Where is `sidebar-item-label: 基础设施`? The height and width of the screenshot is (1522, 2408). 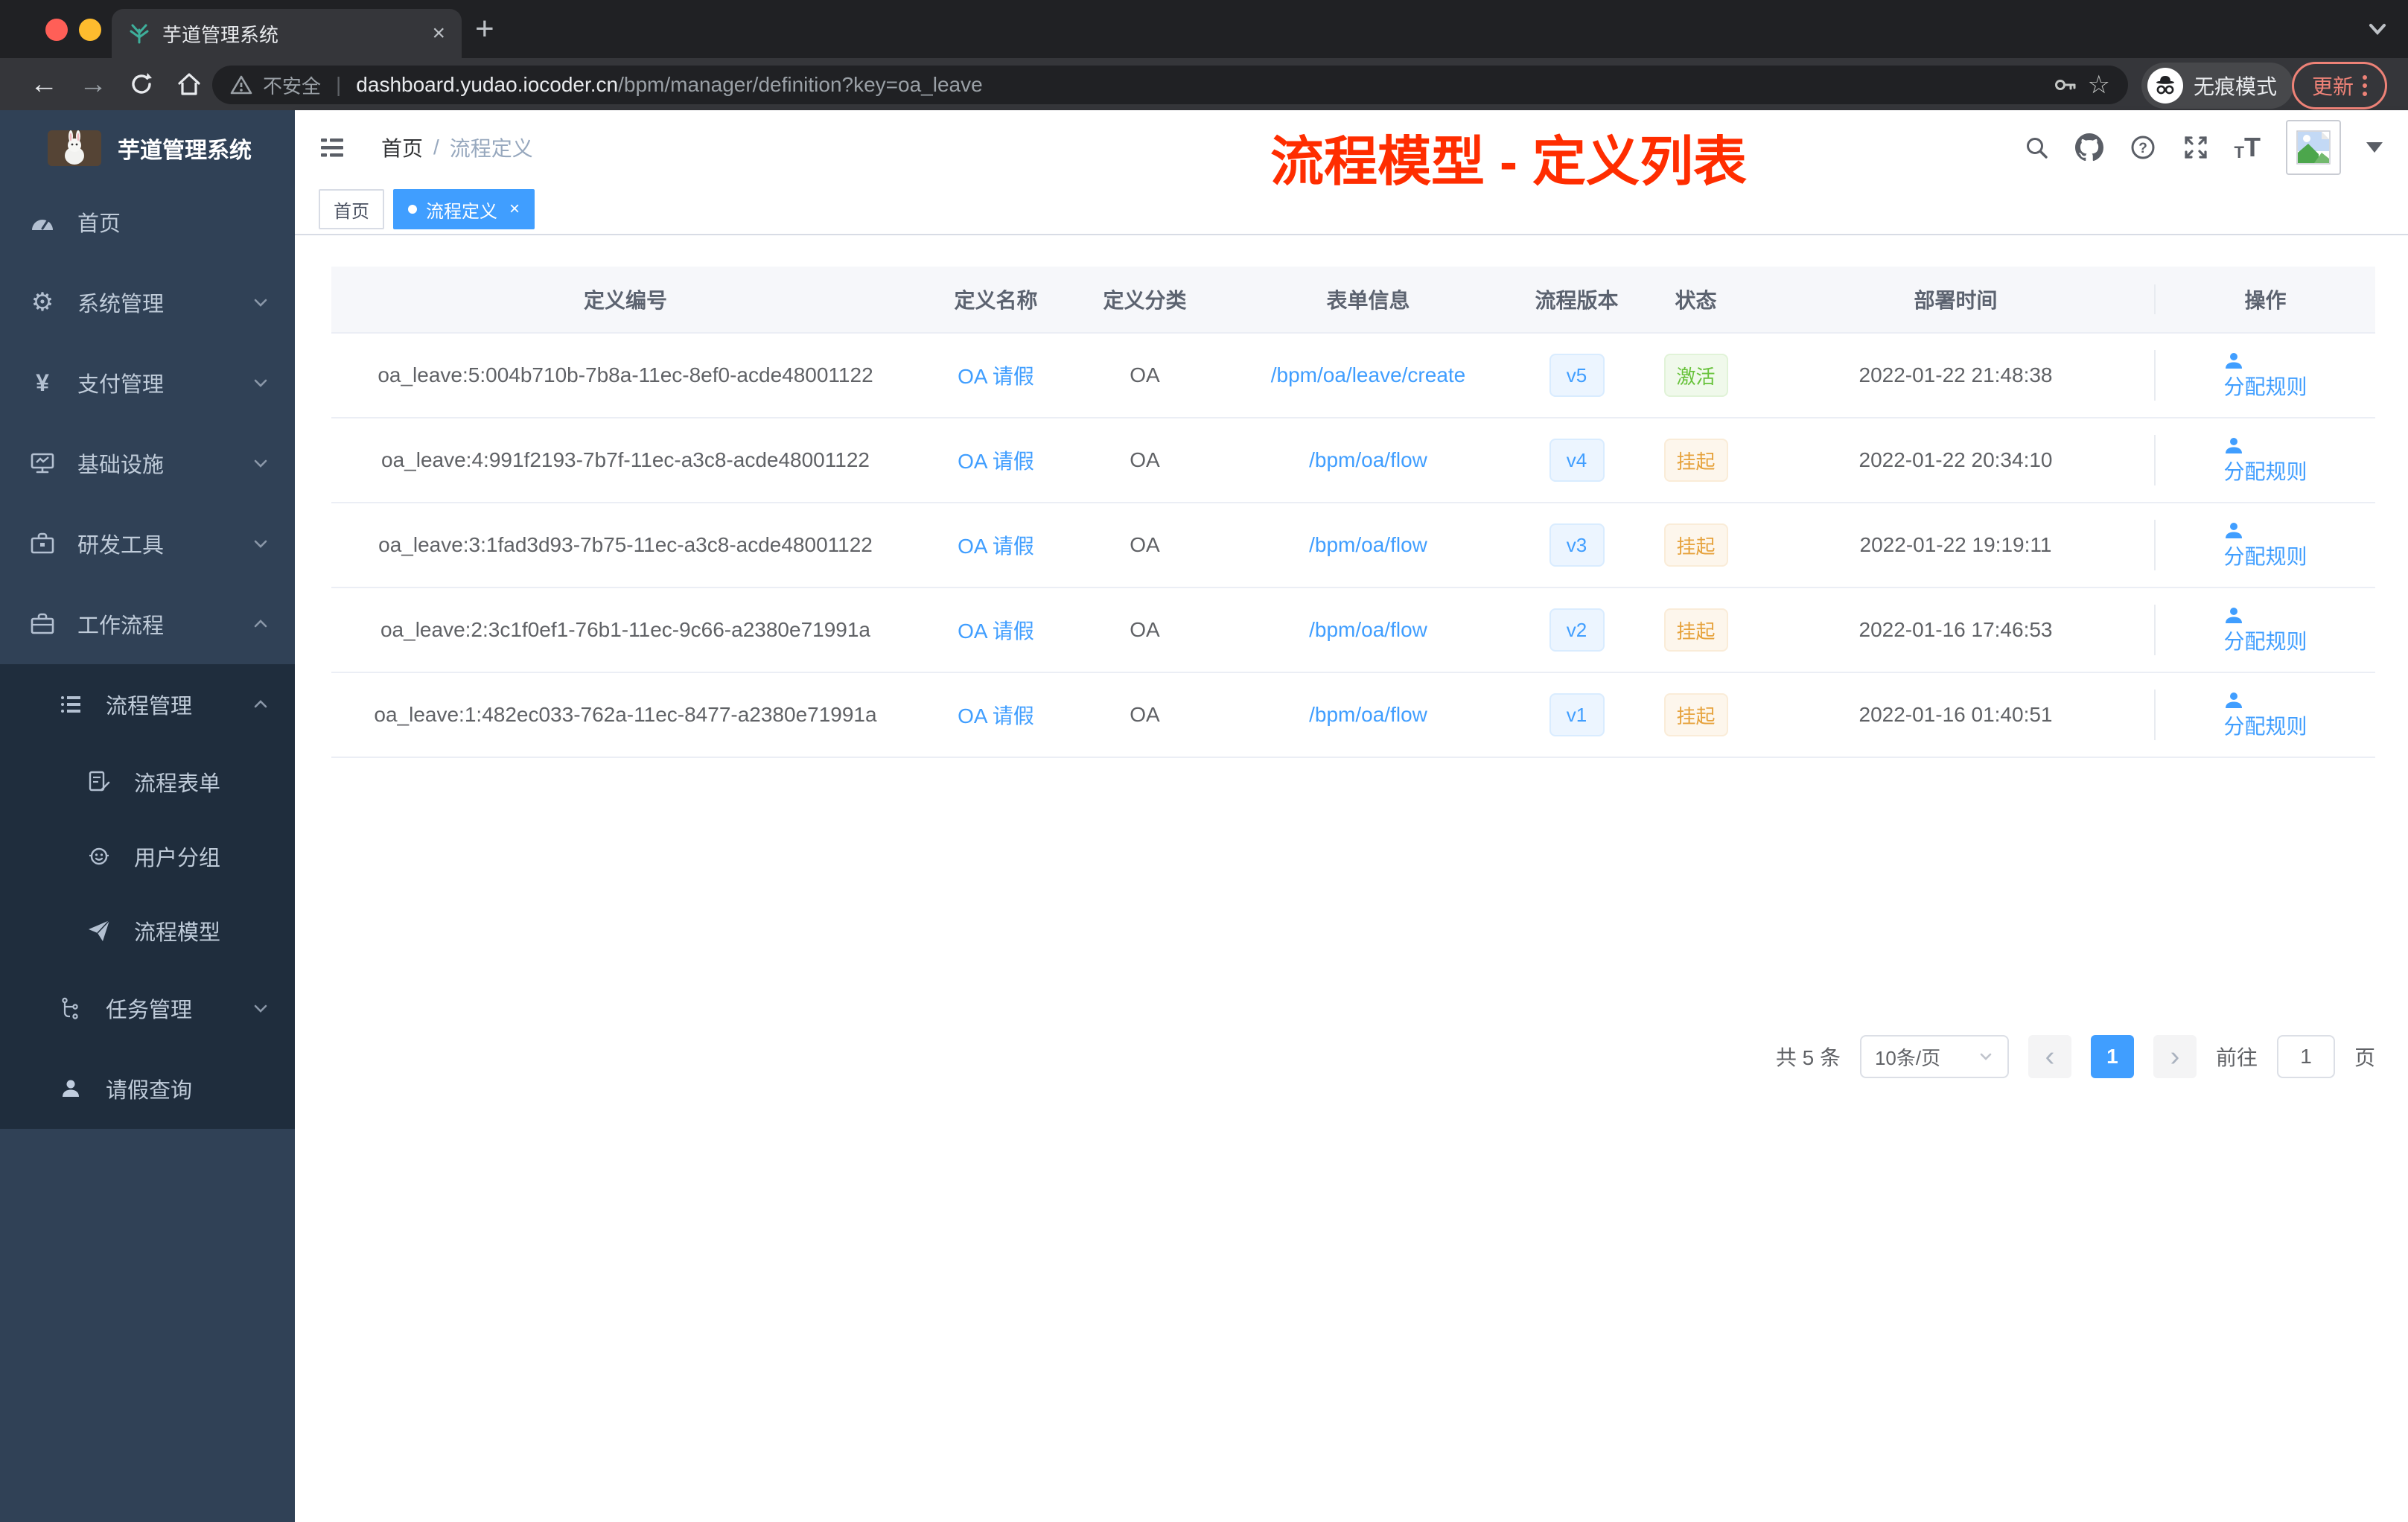 sidebar-item-label: 基础设施 is located at coordinates (121, 465).